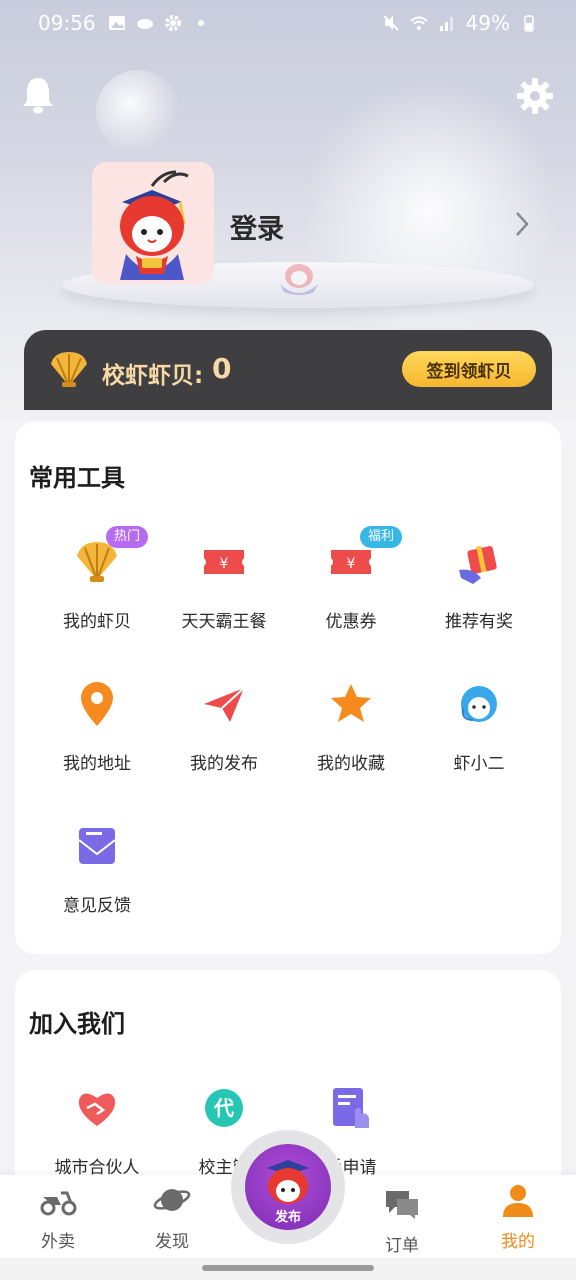 This screenshot has height=1280, width=576. Describe the element at coordinates (487, 23) in the screenshot. I see `battery-percent: 49%` at that location.